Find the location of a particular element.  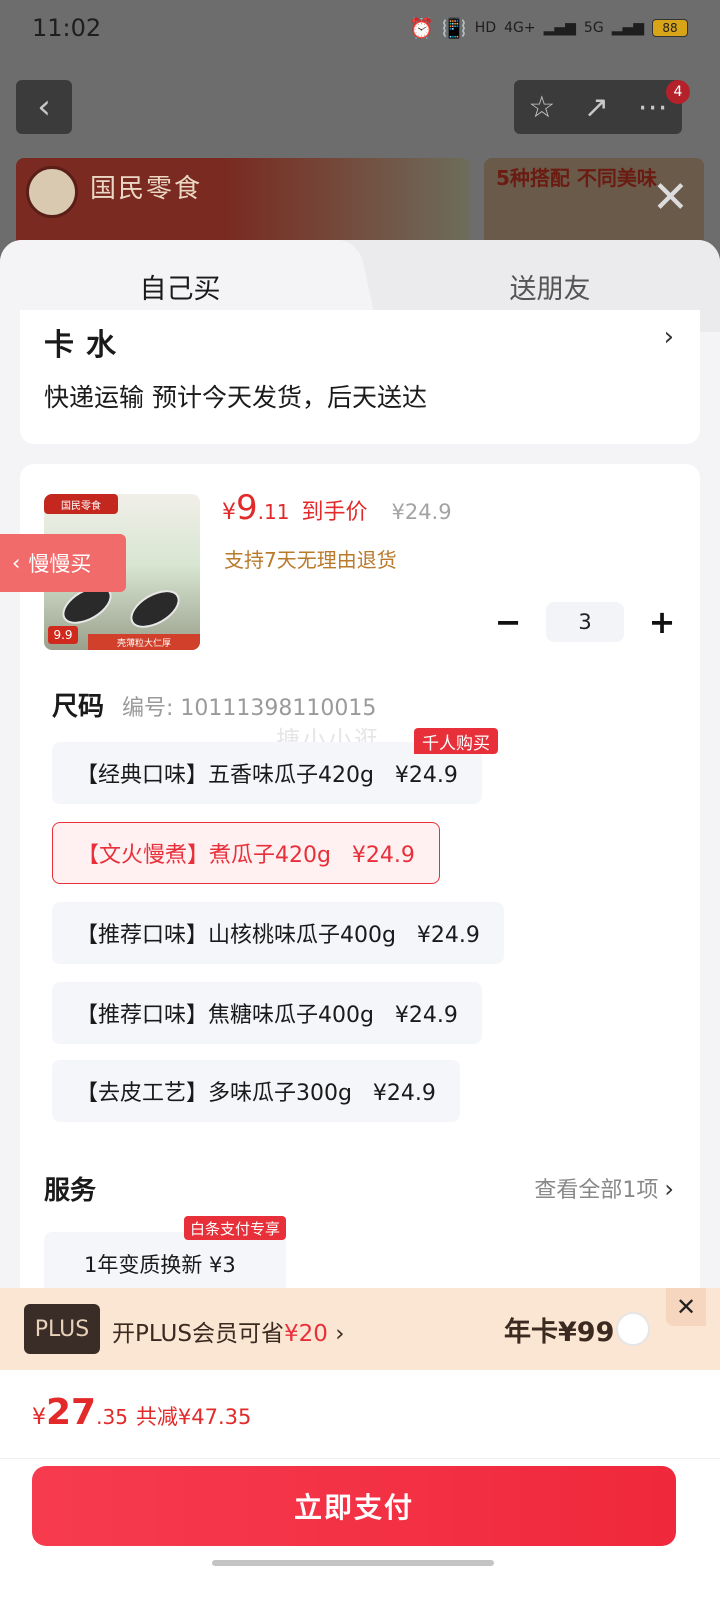

more-icon: ⋯ is located at coordinates (653, 107).